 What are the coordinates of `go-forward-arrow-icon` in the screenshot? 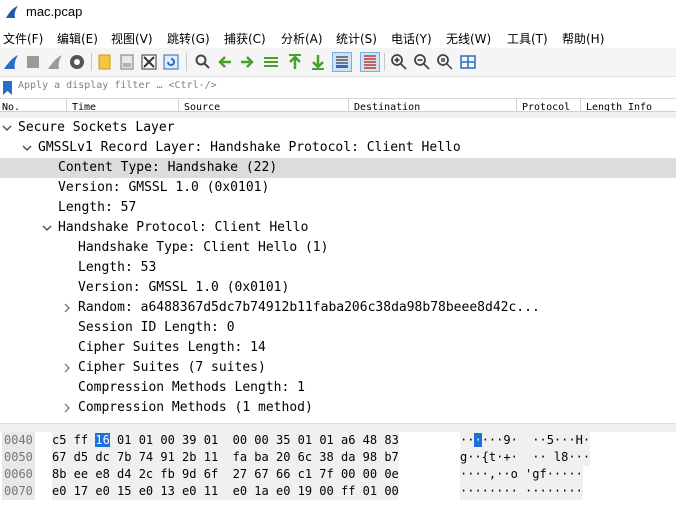 It's located at (247, 62).